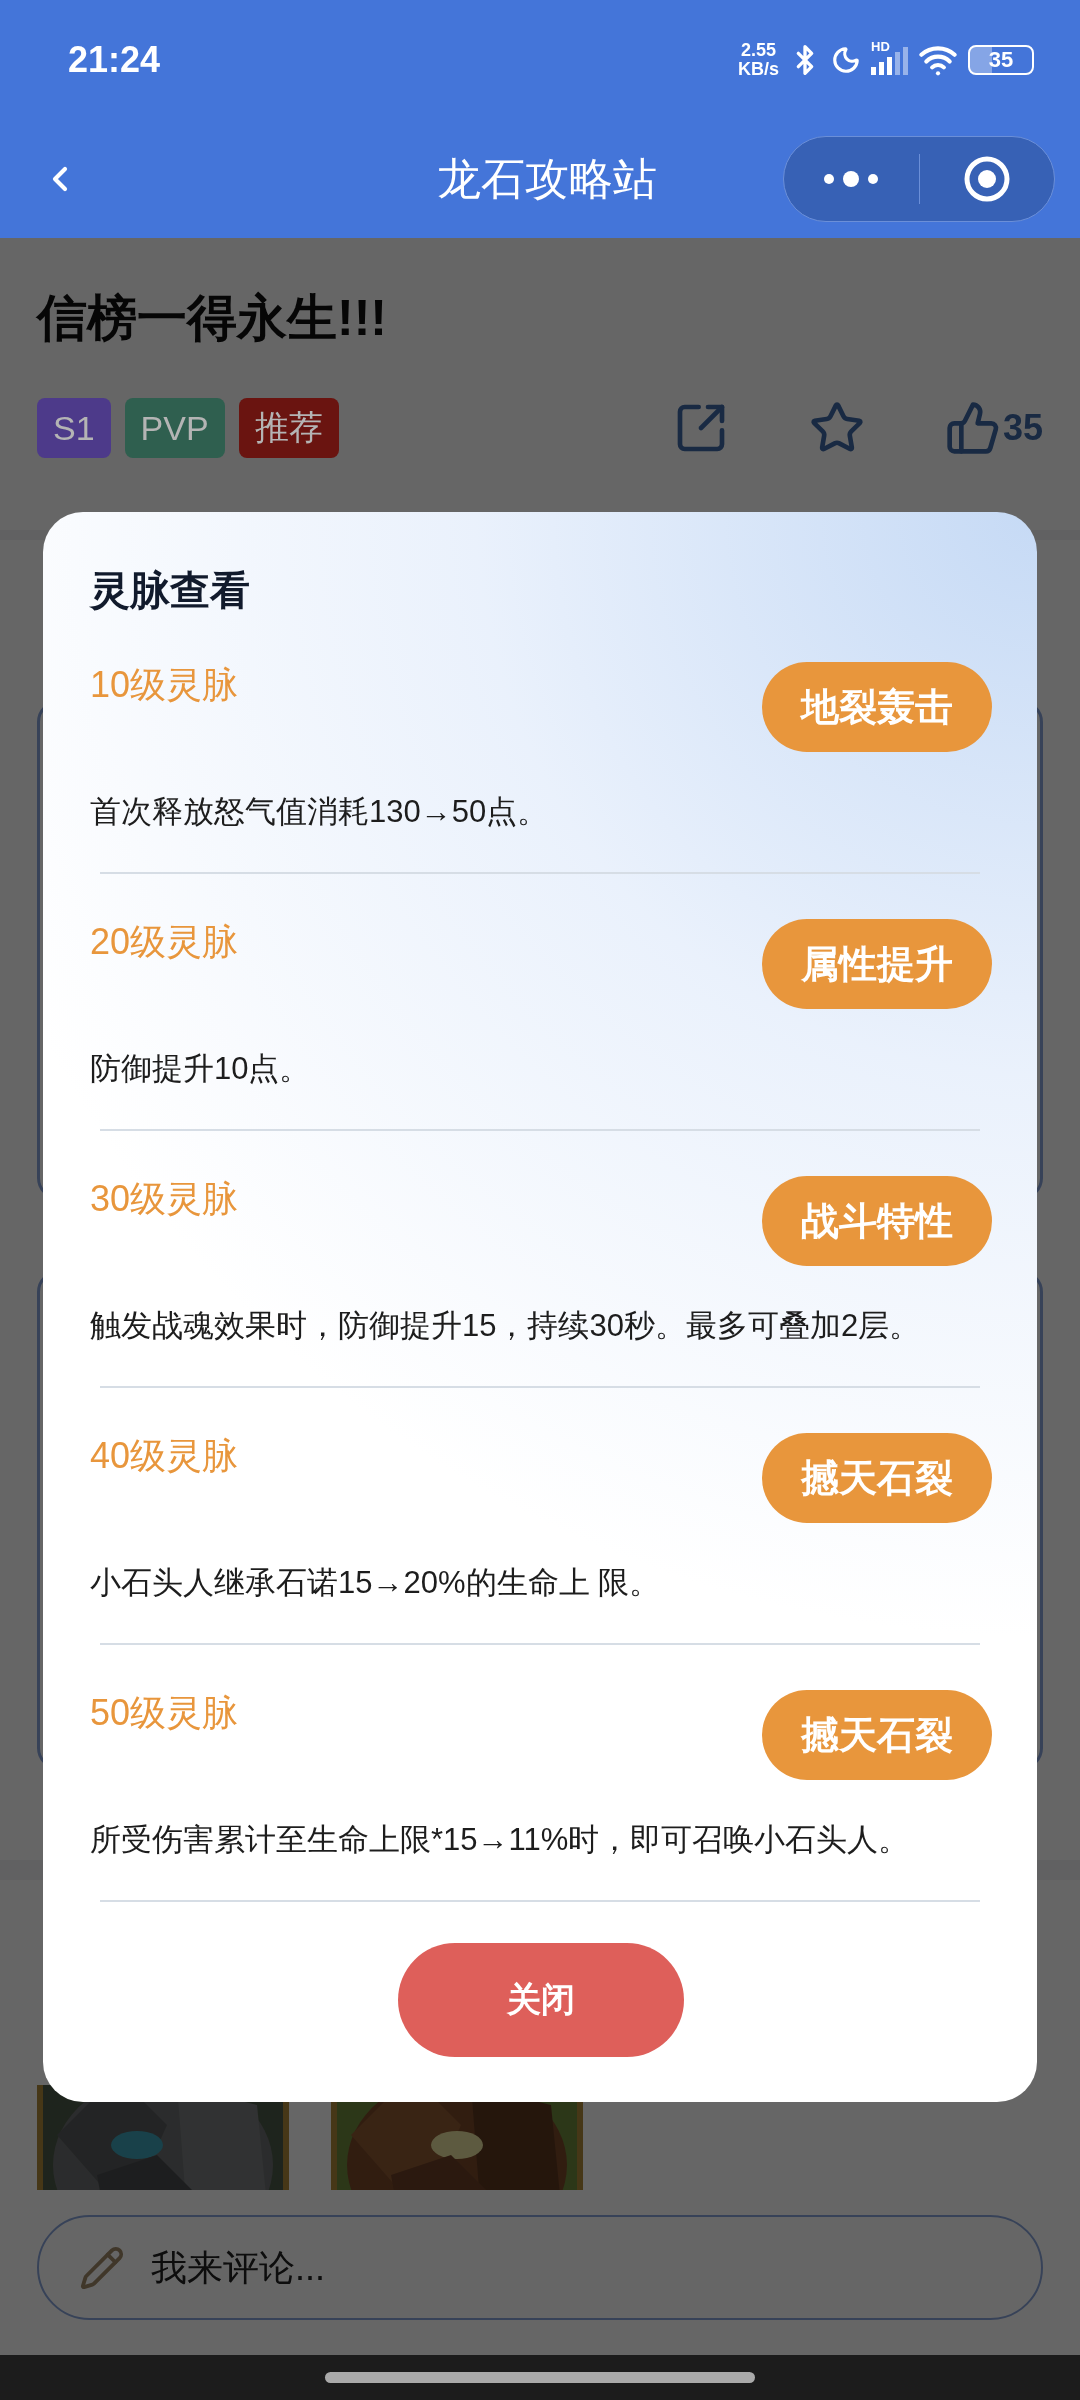 This screenshot has width=1080, height=2400. I want to click on skill-description: 触发战魂效果时，防御提升15，持续30秒。最多可叠加2层。, so click(506, 1326).